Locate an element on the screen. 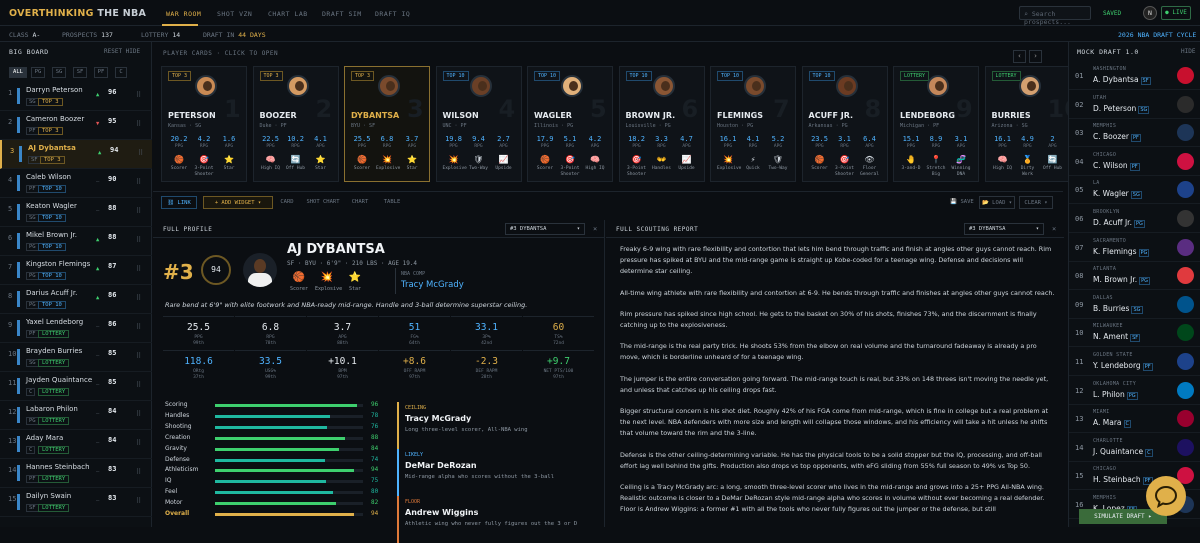 The height and width of the screenshot is (543, 1200). tab-chart-lab: CHART LAB is located at coordinates (288, 14).